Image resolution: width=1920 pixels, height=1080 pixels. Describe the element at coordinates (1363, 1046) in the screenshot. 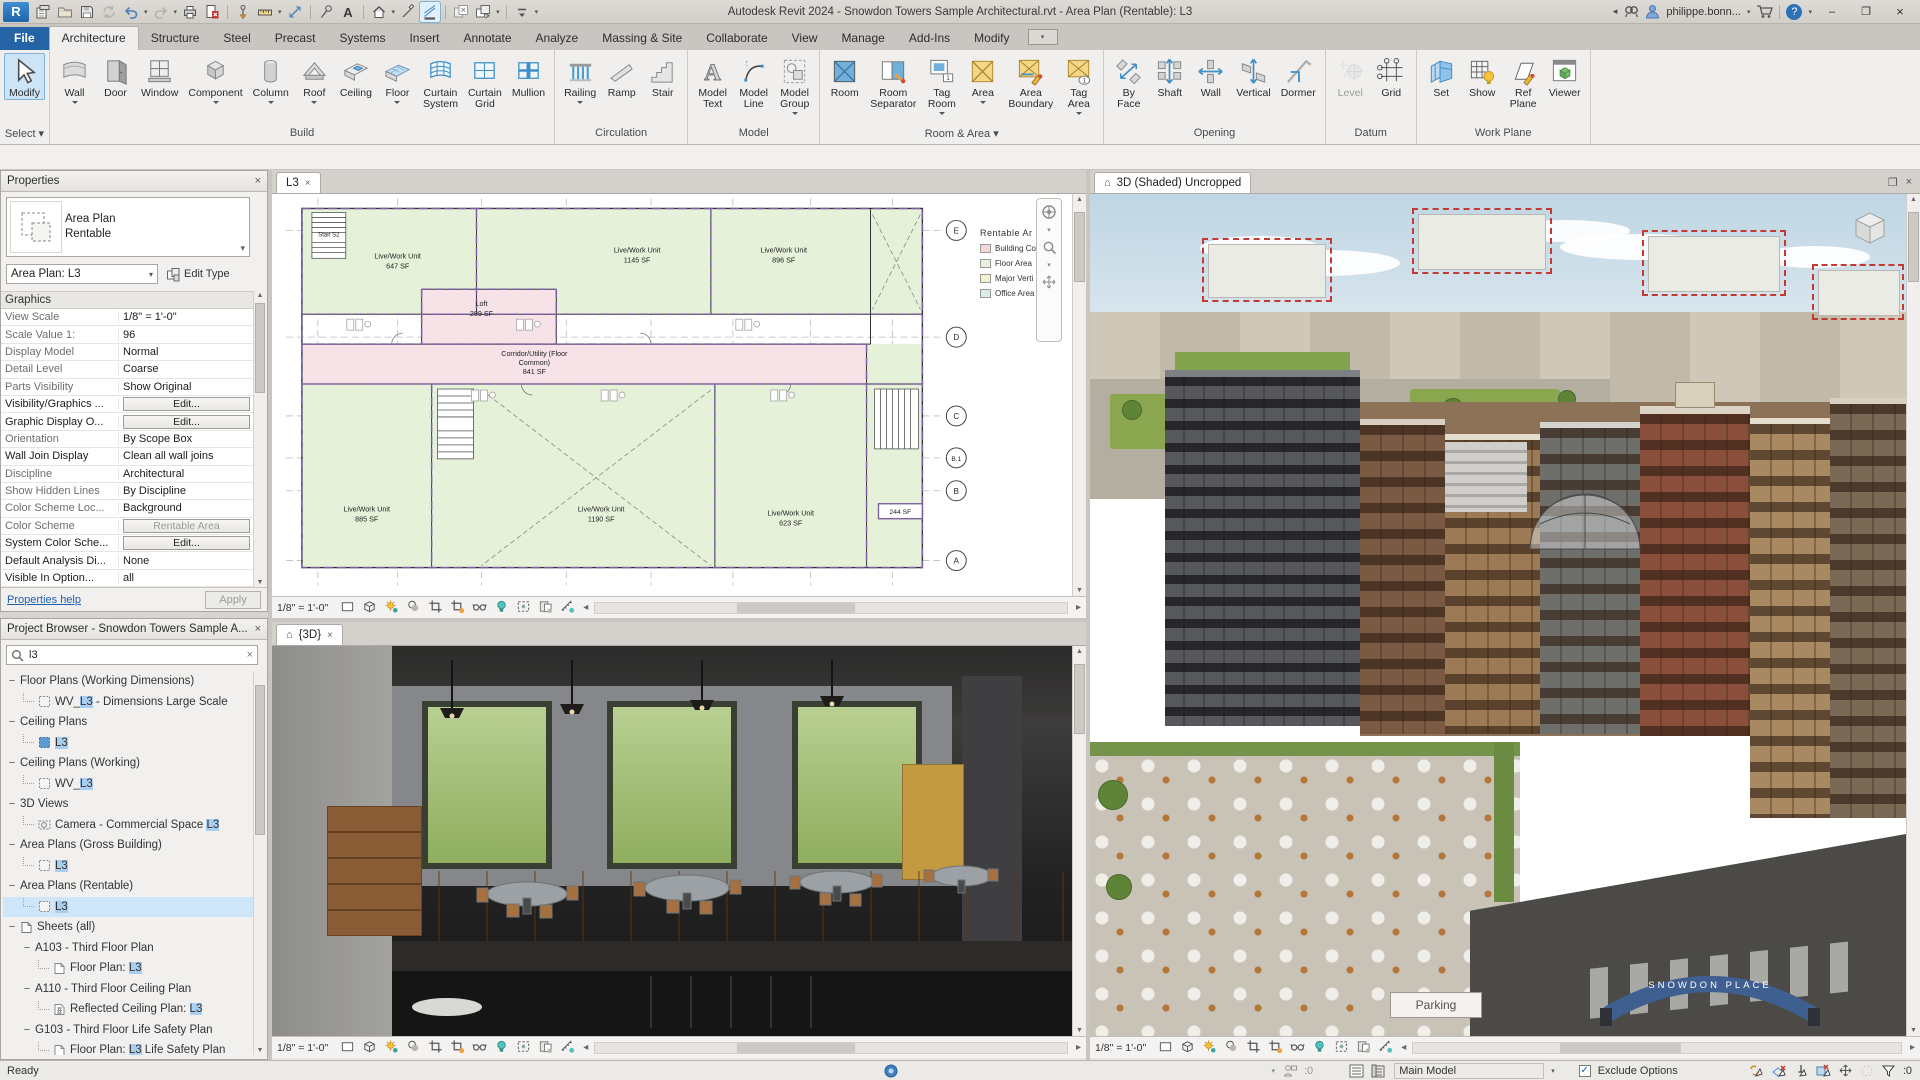

I see `vc-worksets-icon` at that location.